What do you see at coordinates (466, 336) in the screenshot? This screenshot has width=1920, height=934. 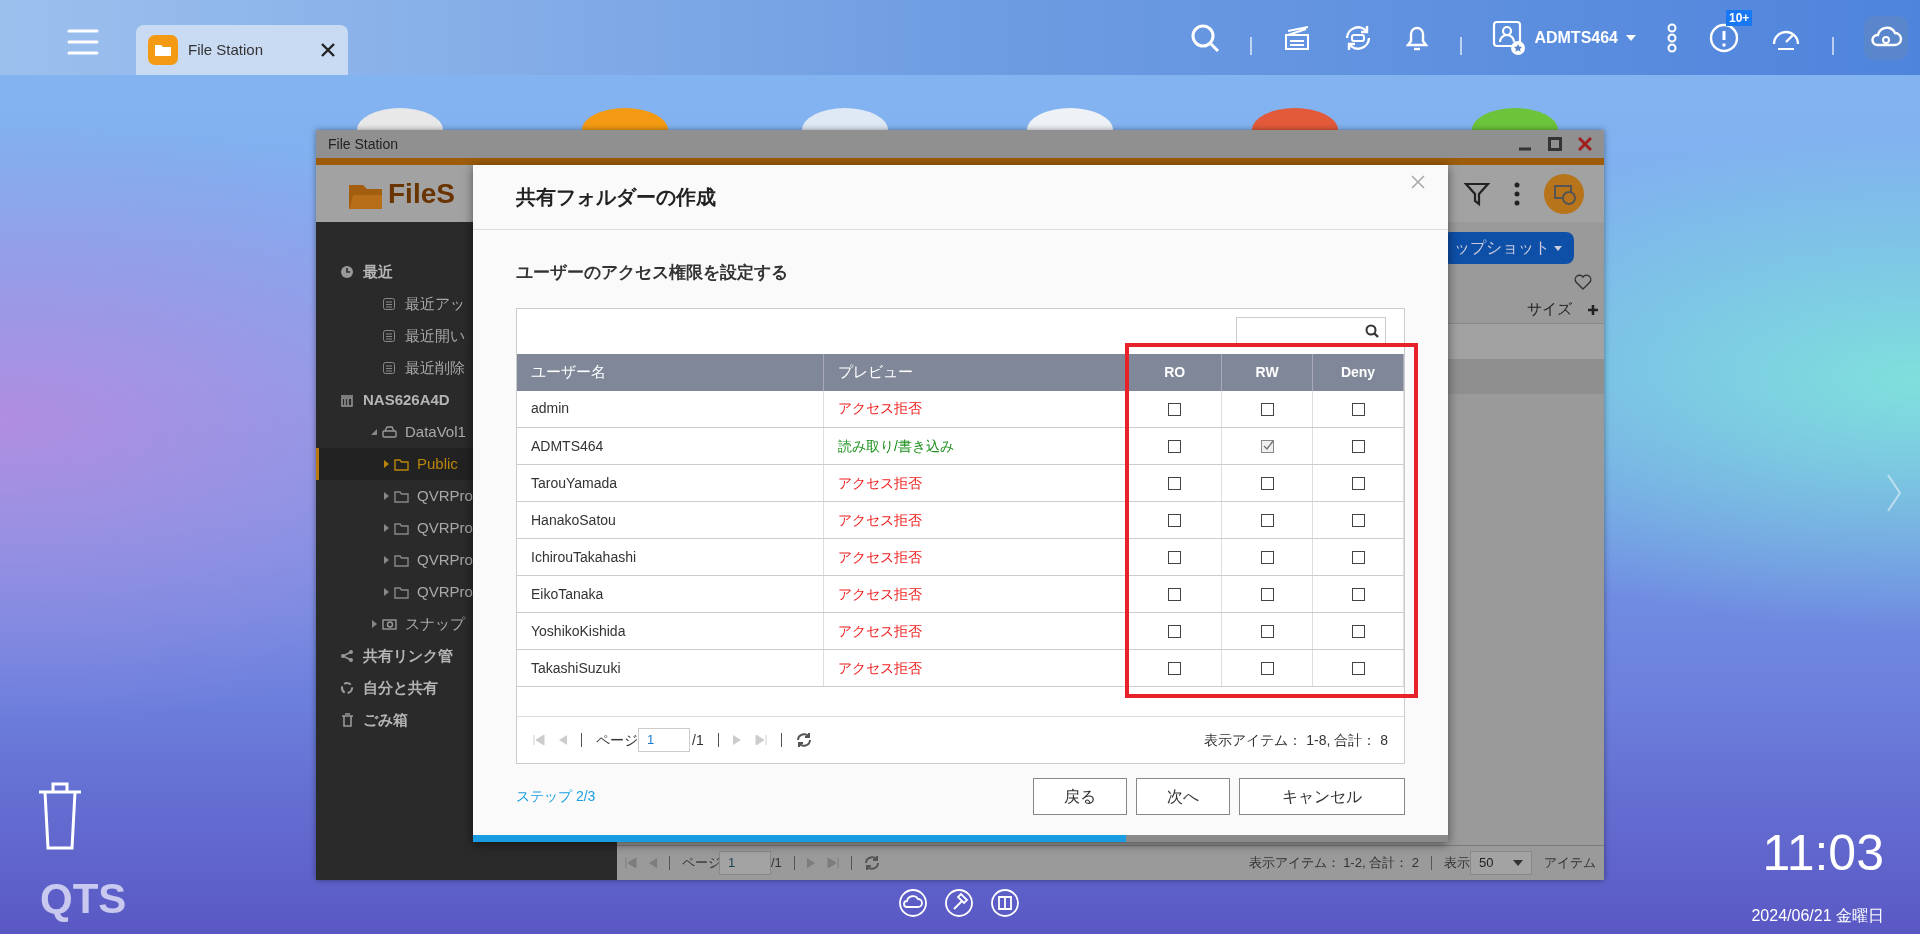 I see `sidebar-item: 最近開い` at bounding box center [466, 336].